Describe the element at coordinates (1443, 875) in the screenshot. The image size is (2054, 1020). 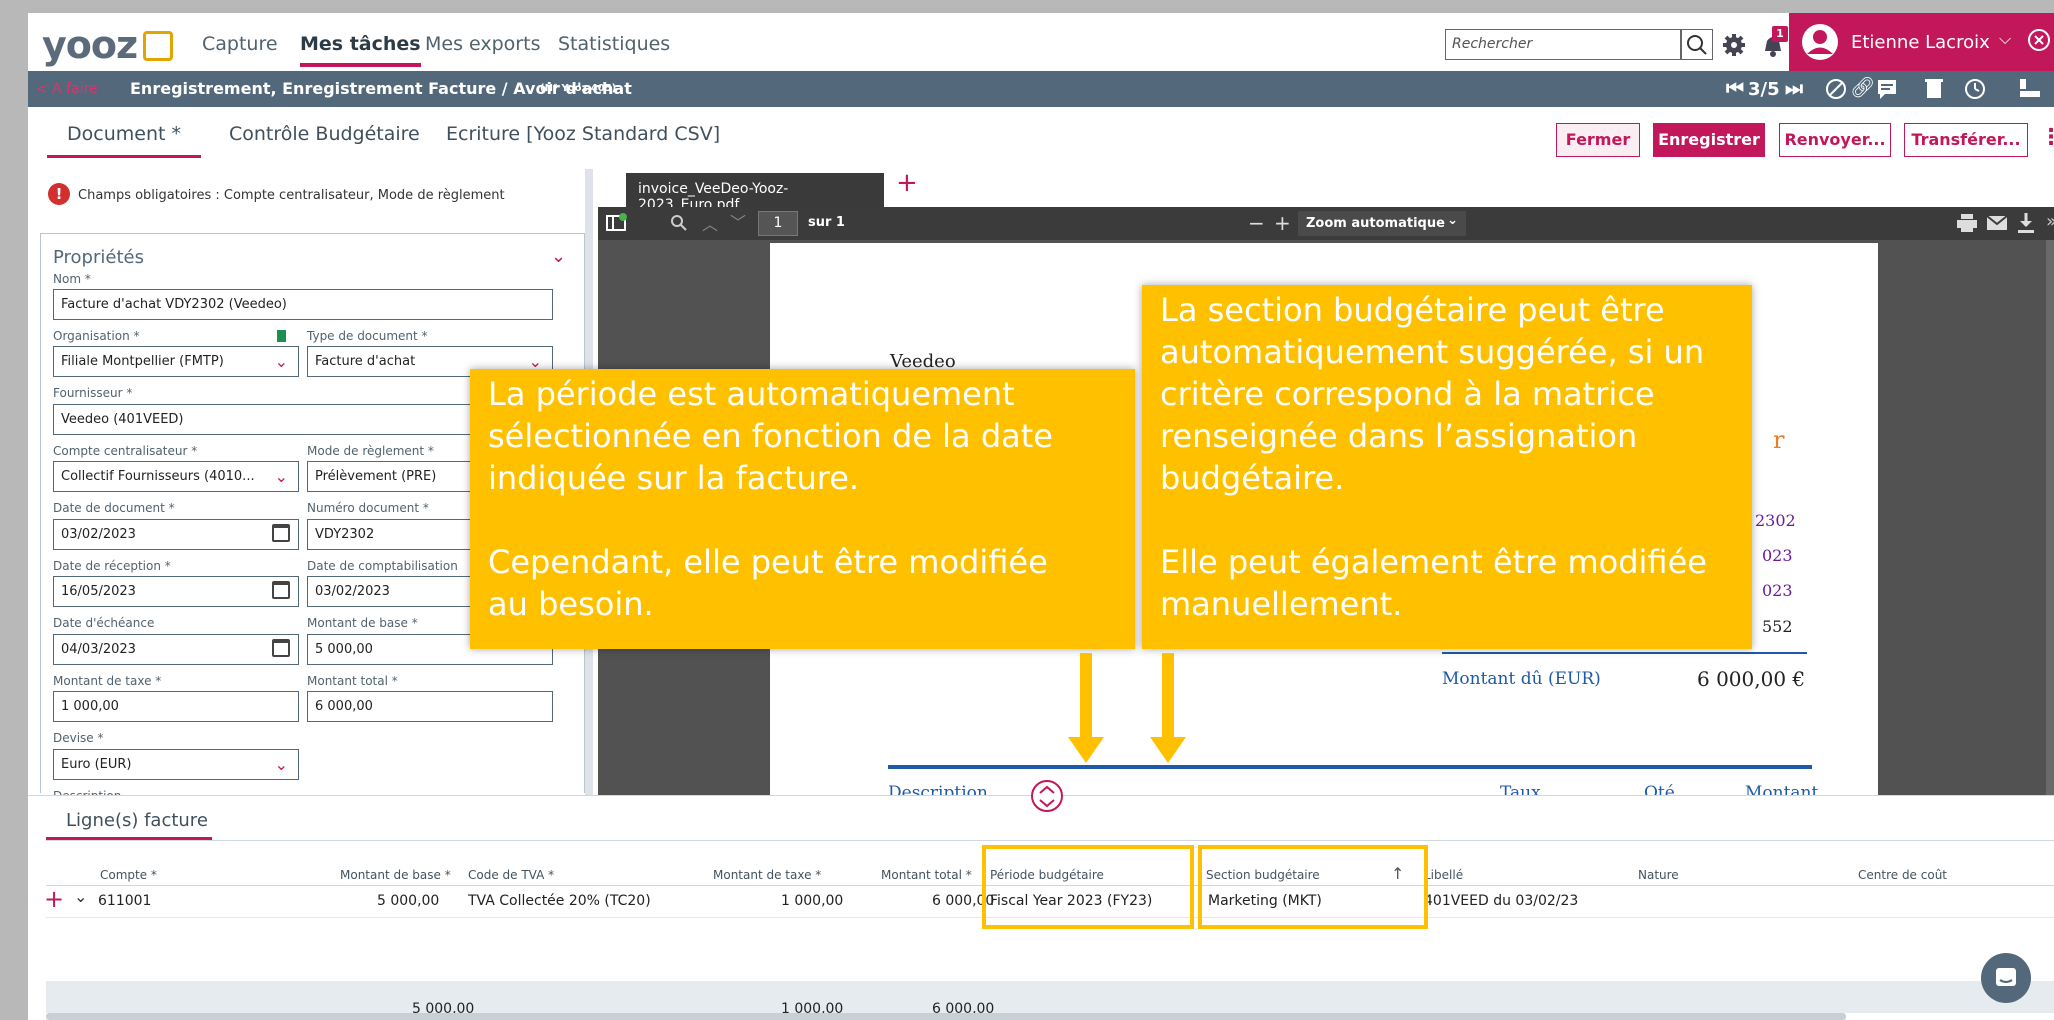
I see `th-libelle: Libellé` at that location.